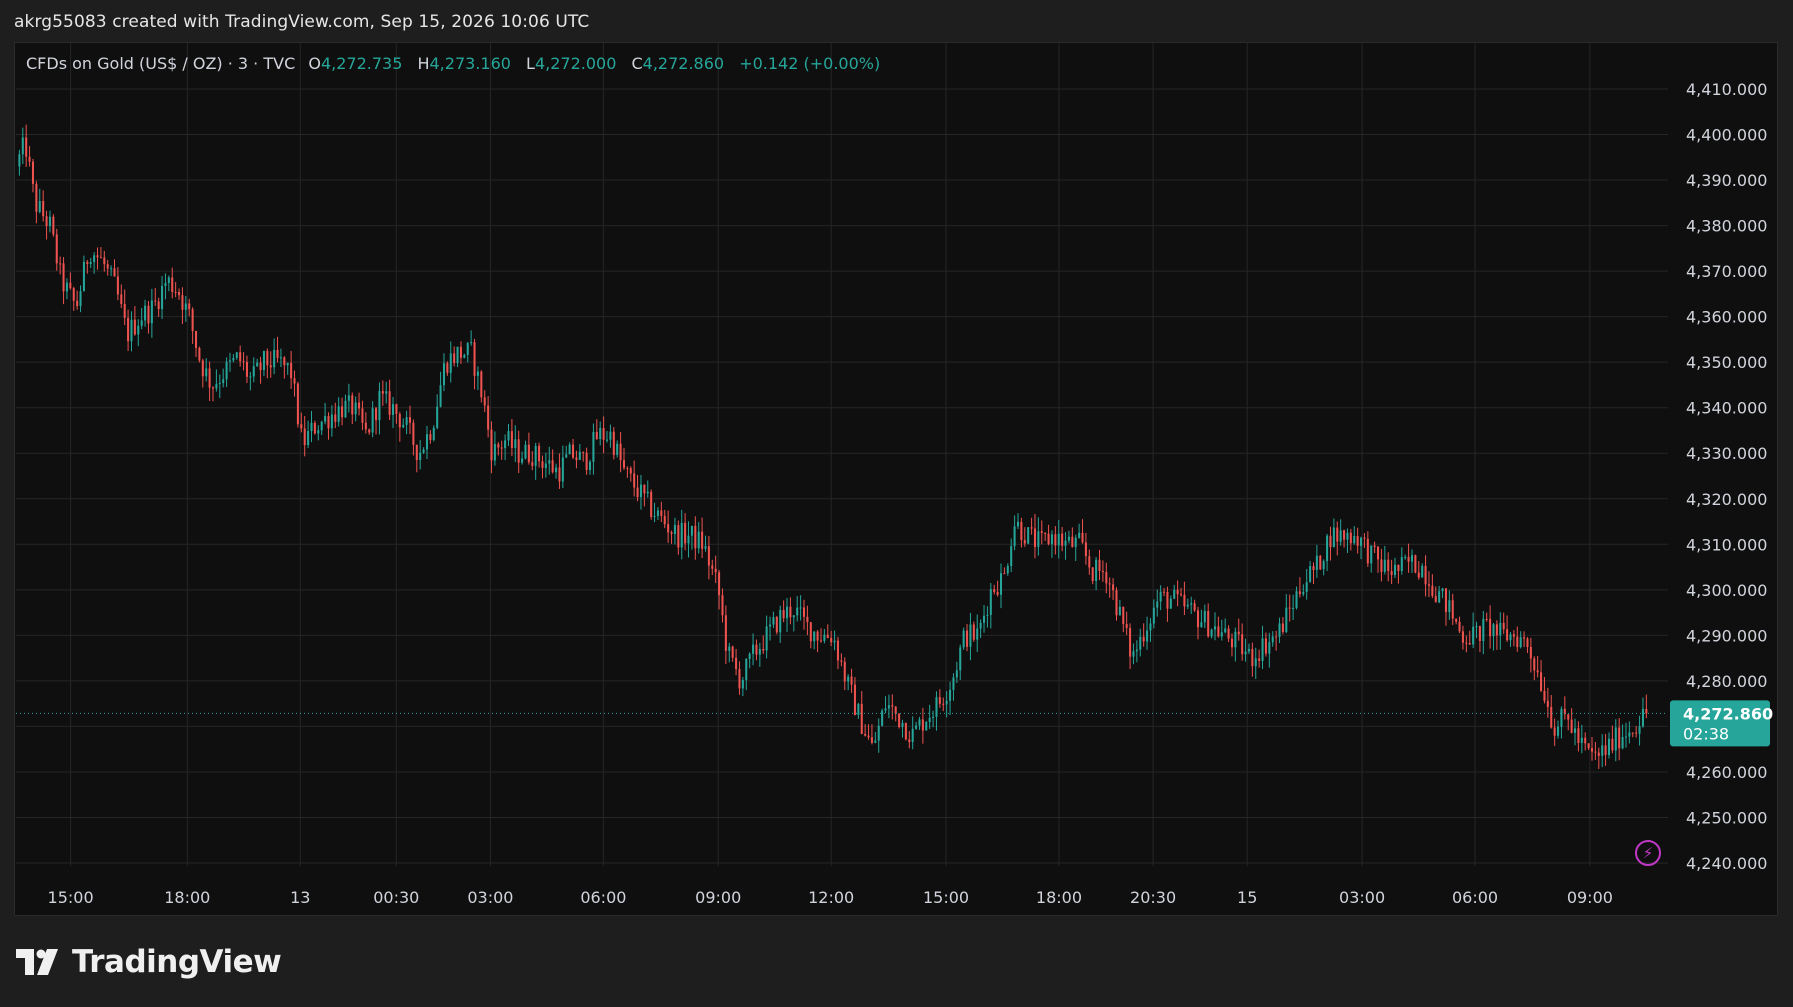 This screenshot has width=1793, height=1007. I want to click on x-tick-label: 06:00, so click(1475, 897).